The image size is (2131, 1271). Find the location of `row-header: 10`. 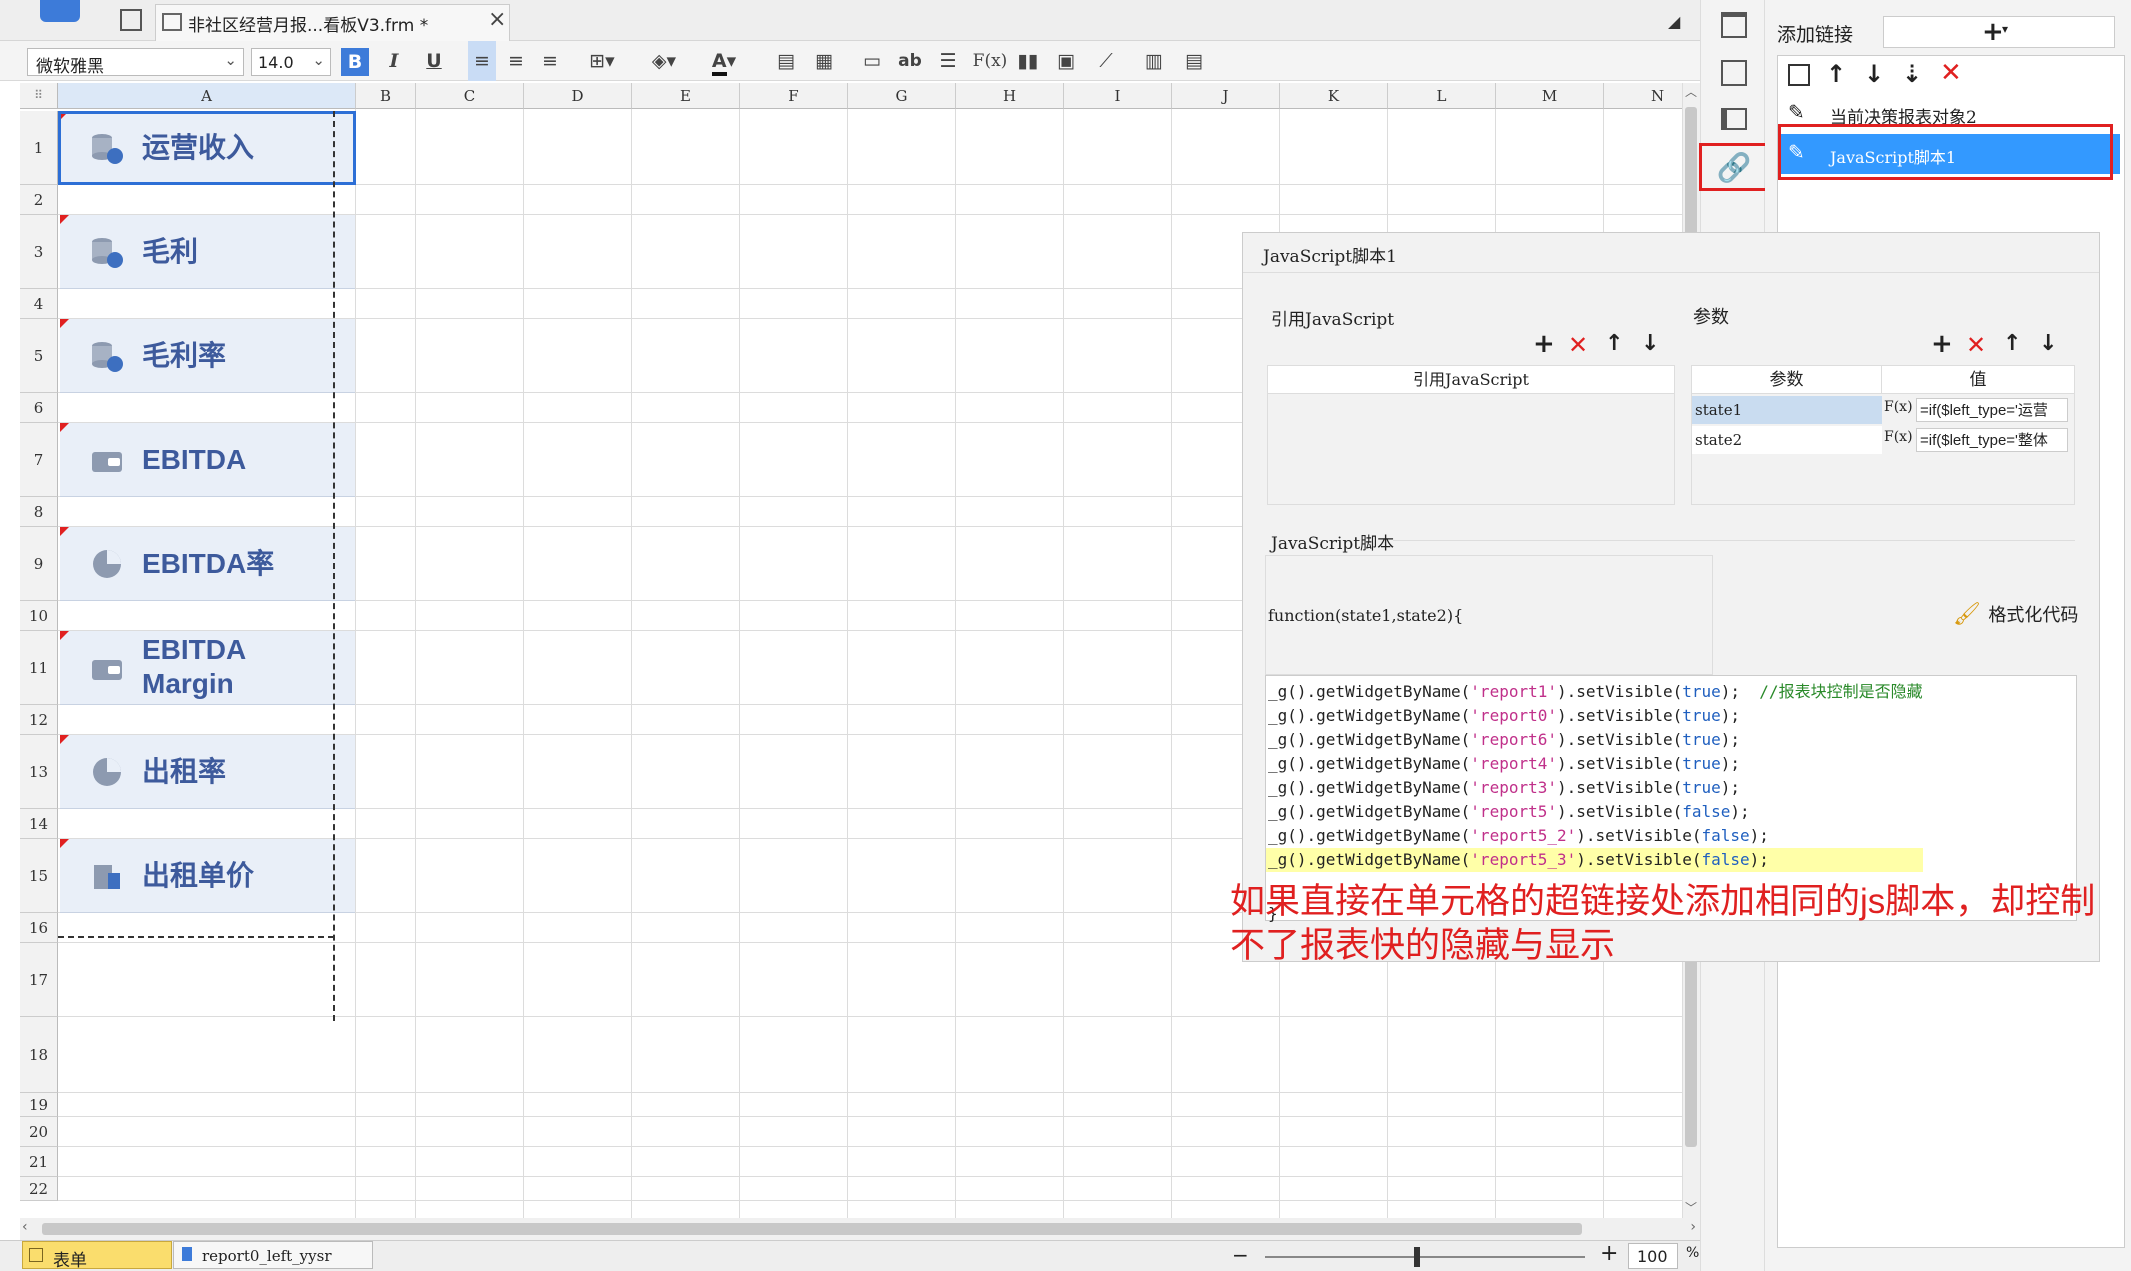

row-header: 10 is located at coordinates (39, 616).